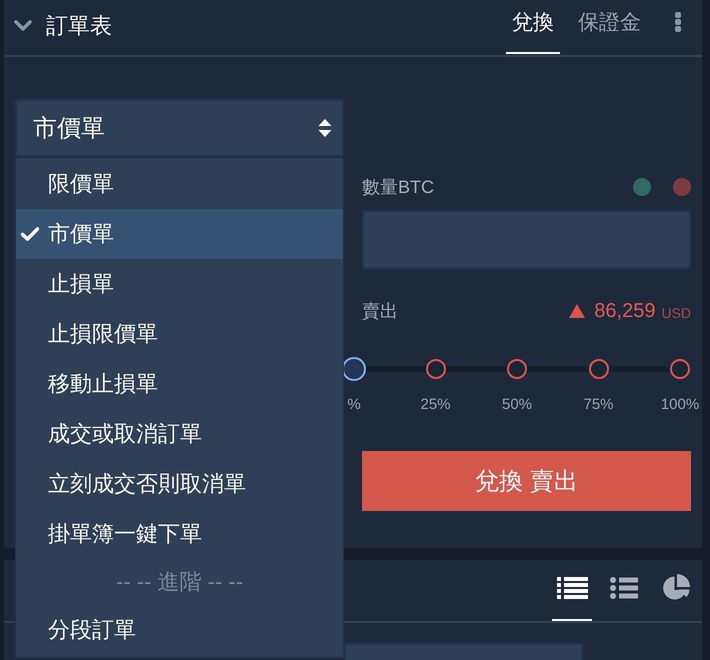 The image size is (710, 660). What do you see at coordinates (179, 184) in the screenshot?
I see `dropdown-option: 限價單` at bounding box center [179, 184].